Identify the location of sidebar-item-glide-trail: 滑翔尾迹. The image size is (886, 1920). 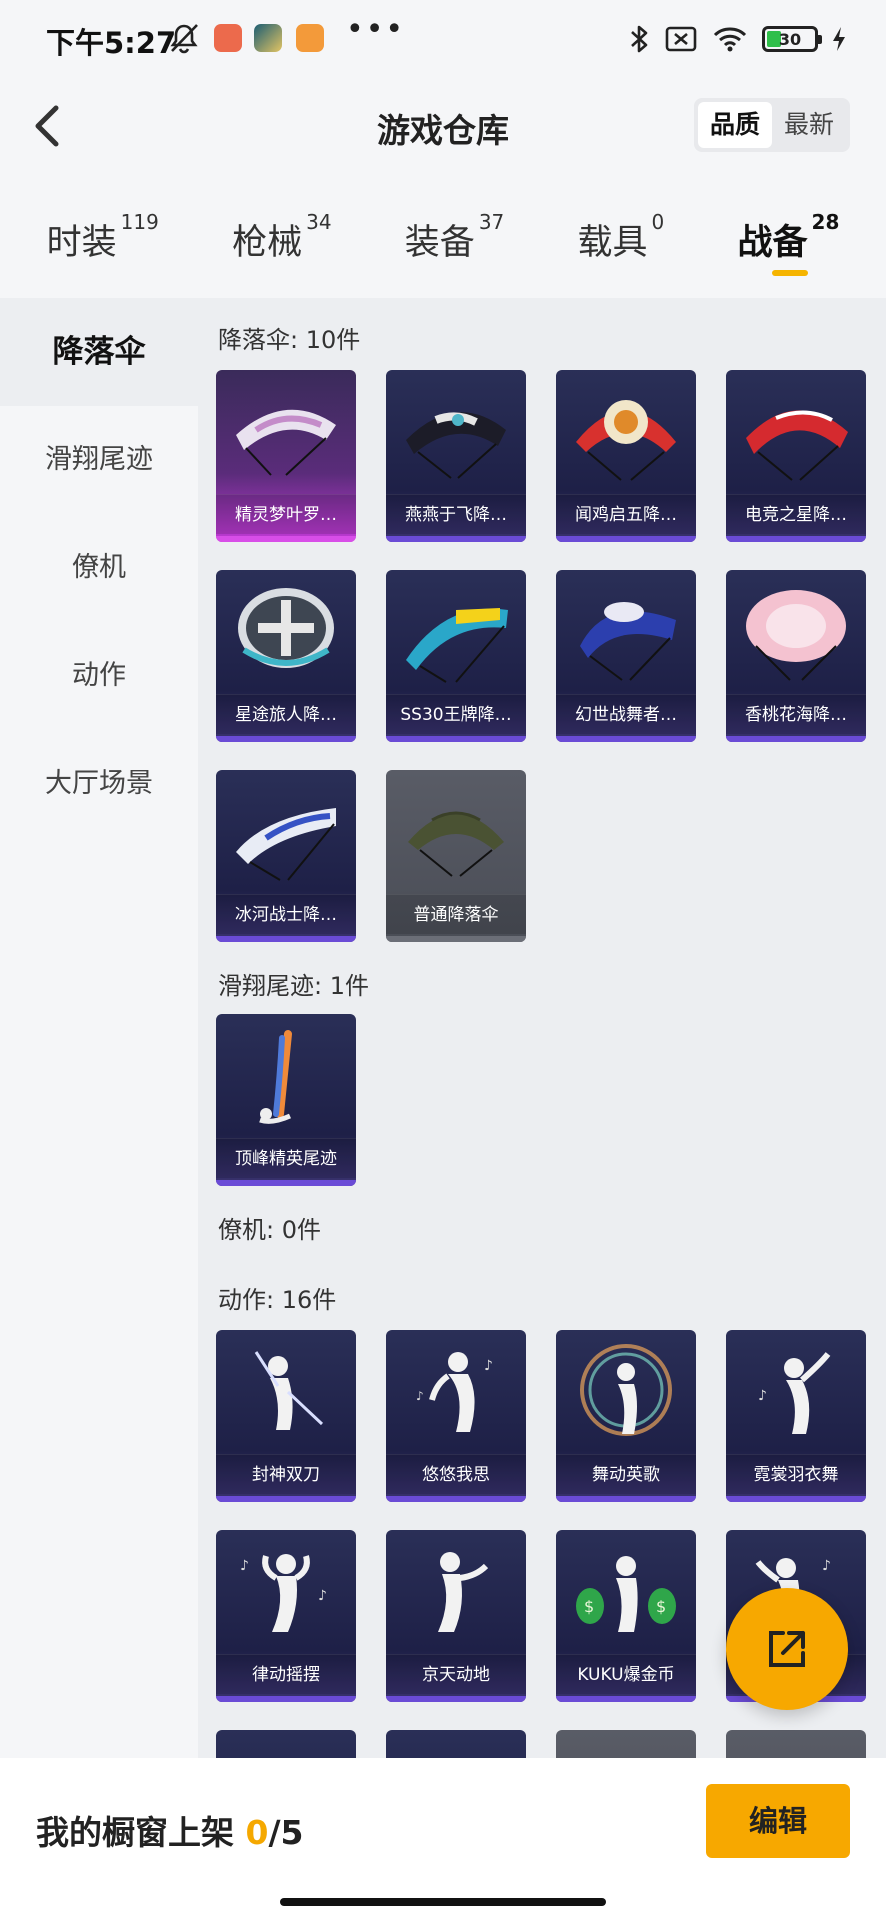
(99, 460).